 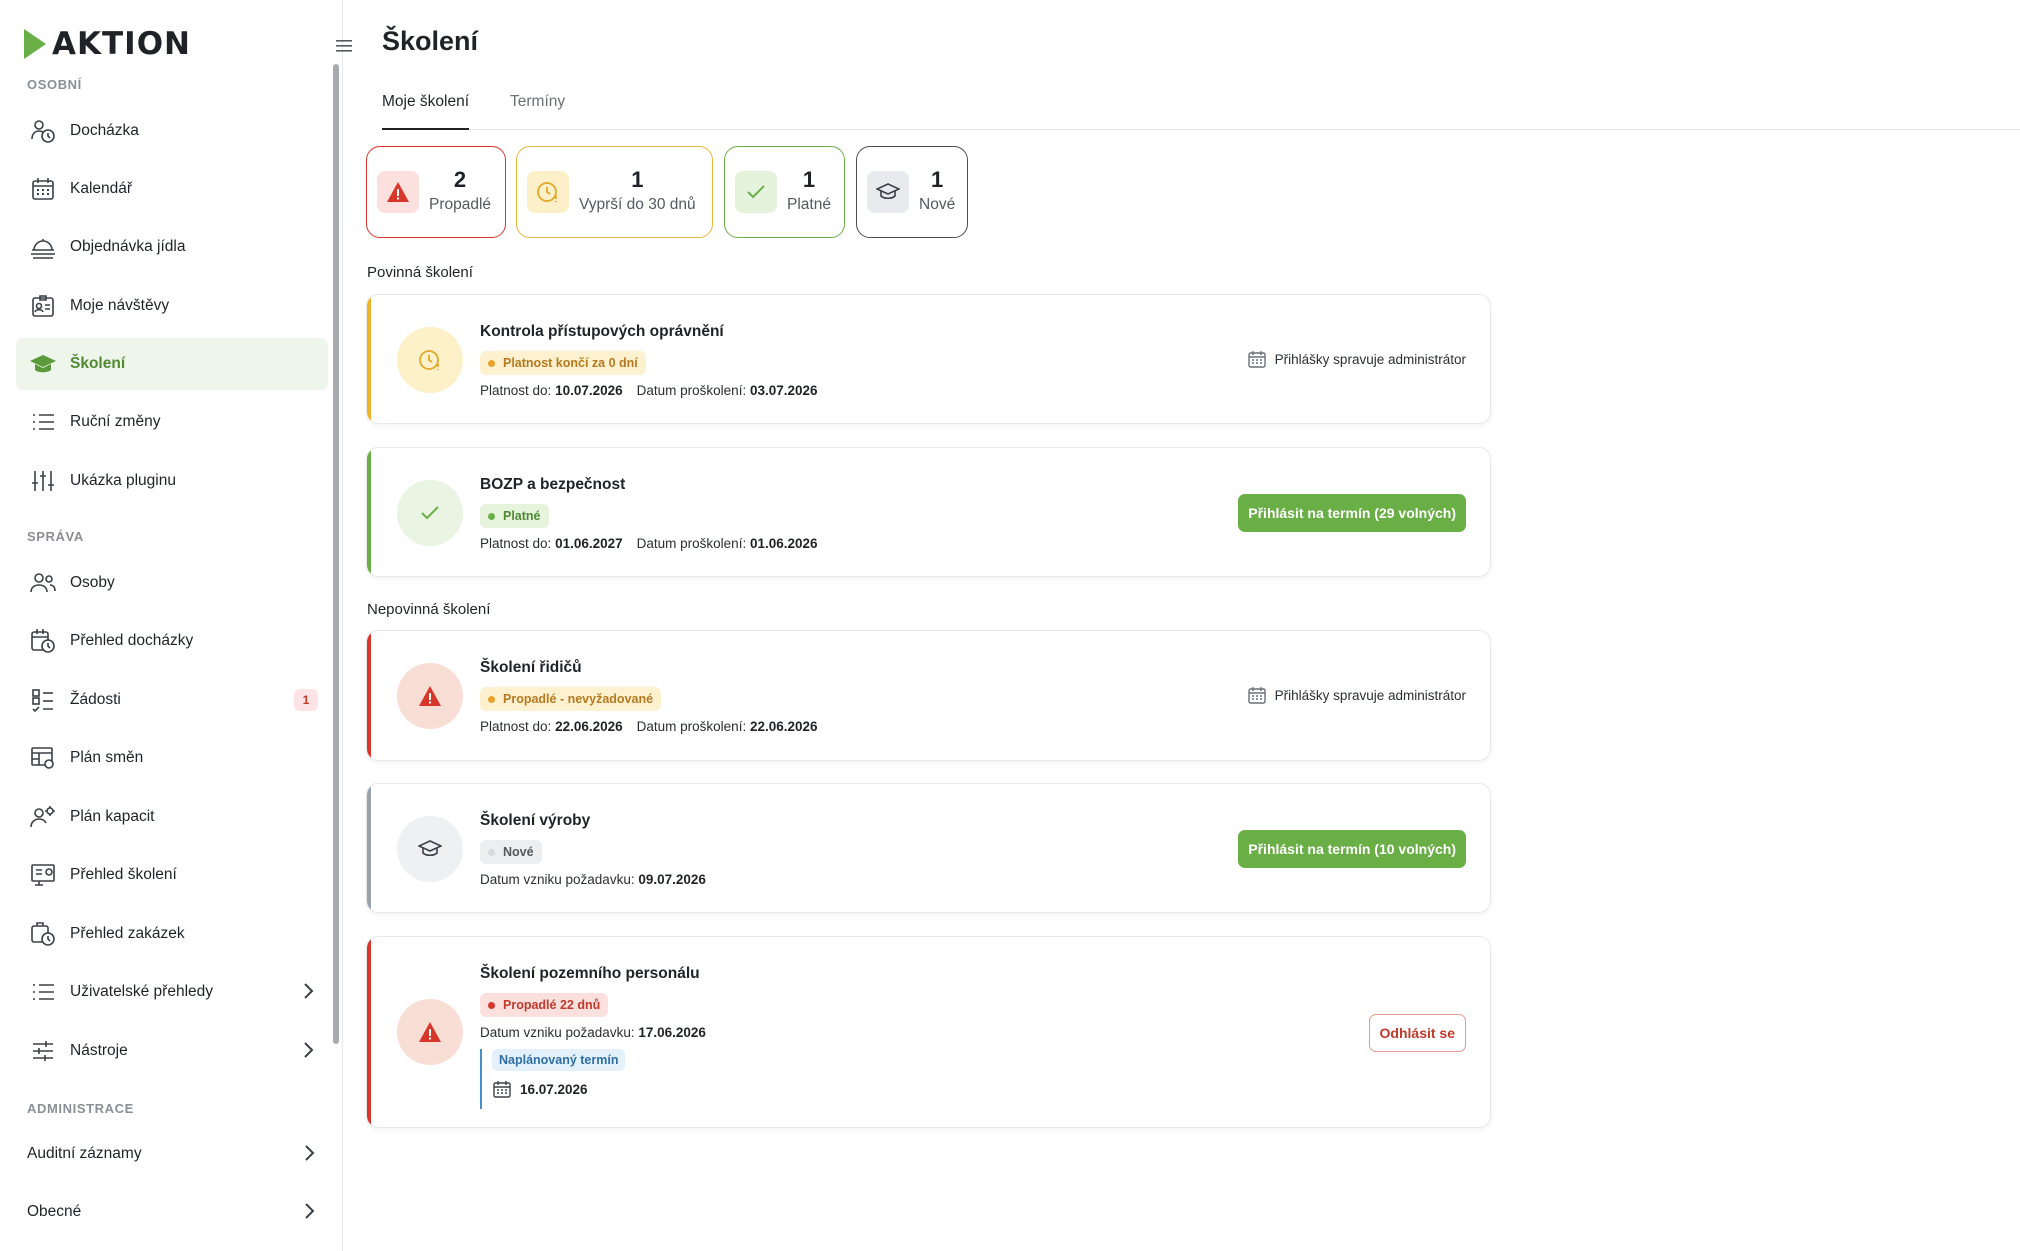 What do you see at coordinates (578, 699) in the screenshot?
I see `status-label: Propadlé - nevyžadované` at bounding box center [578, 699].